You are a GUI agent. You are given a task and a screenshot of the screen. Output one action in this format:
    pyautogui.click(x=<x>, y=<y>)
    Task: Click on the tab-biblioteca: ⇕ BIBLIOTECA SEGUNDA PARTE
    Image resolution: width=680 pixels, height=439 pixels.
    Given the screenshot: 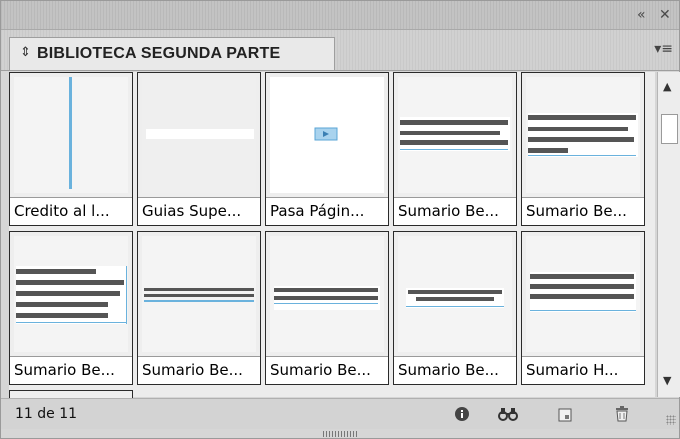 What is the action you would take?
    pyautogui.click(x=172, y=53)
    